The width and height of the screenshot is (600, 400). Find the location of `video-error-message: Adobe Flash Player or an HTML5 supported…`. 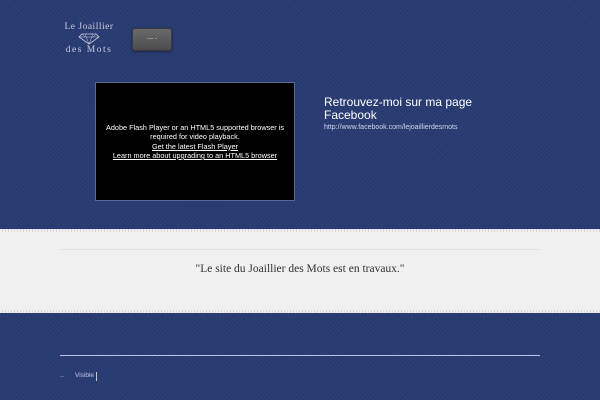

video-error-message: Adobe Flash Player or an HTML5 supported… is located at coordinates (195, 132).